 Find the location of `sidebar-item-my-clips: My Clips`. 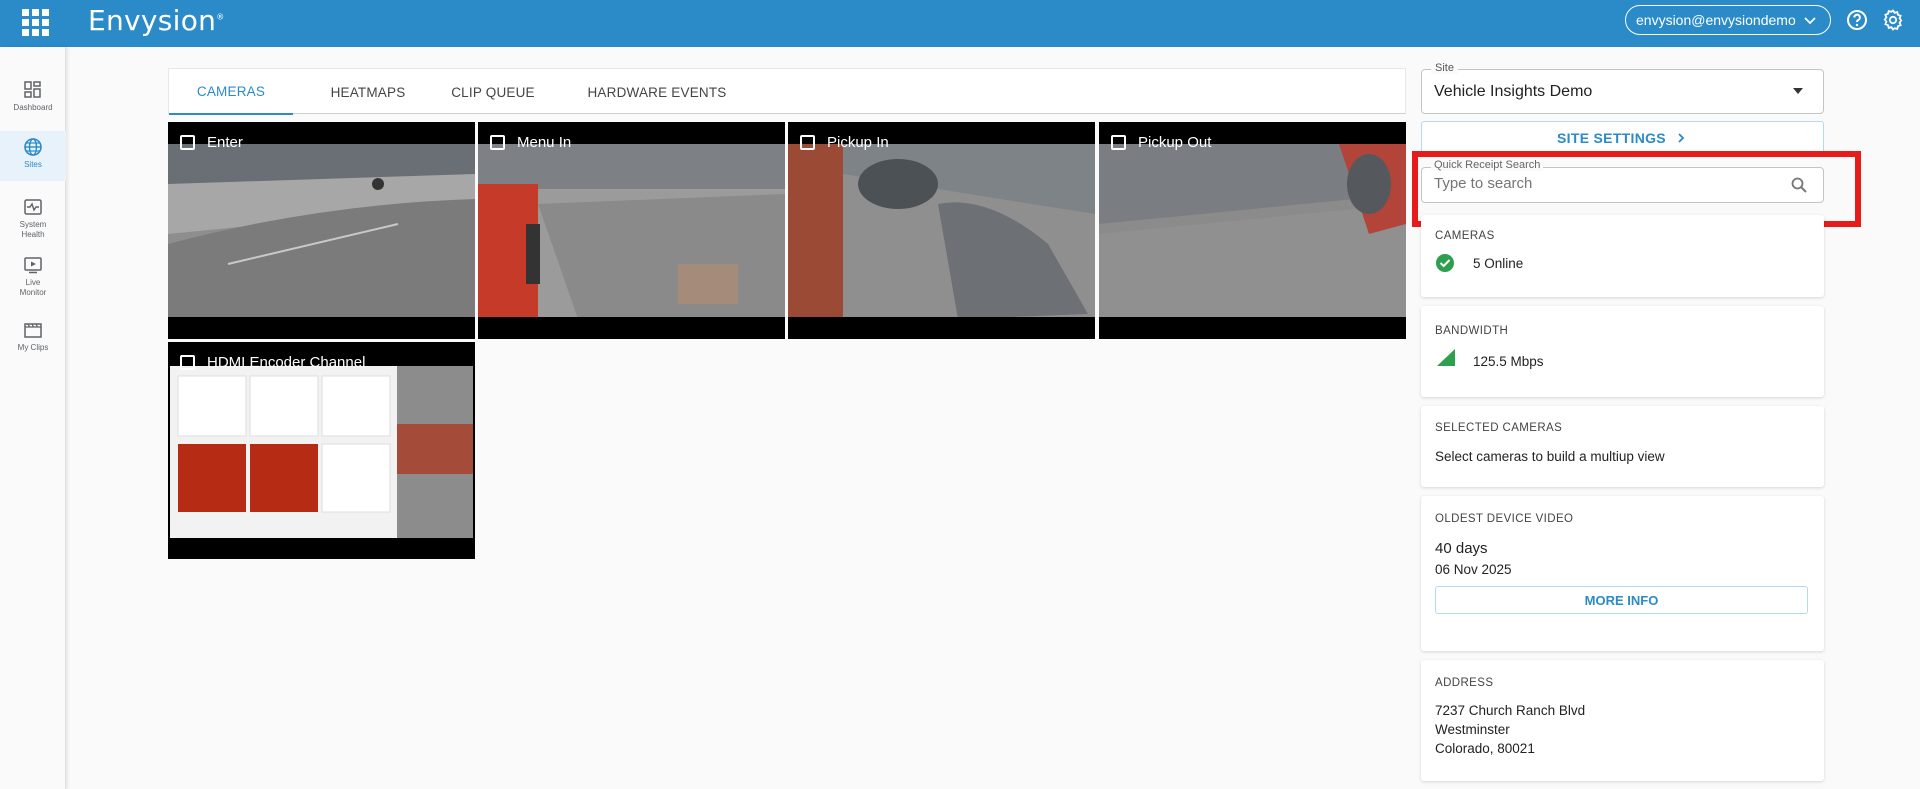

sidebar-item-my-clips: My Clips is located at coordinates (33, 336).